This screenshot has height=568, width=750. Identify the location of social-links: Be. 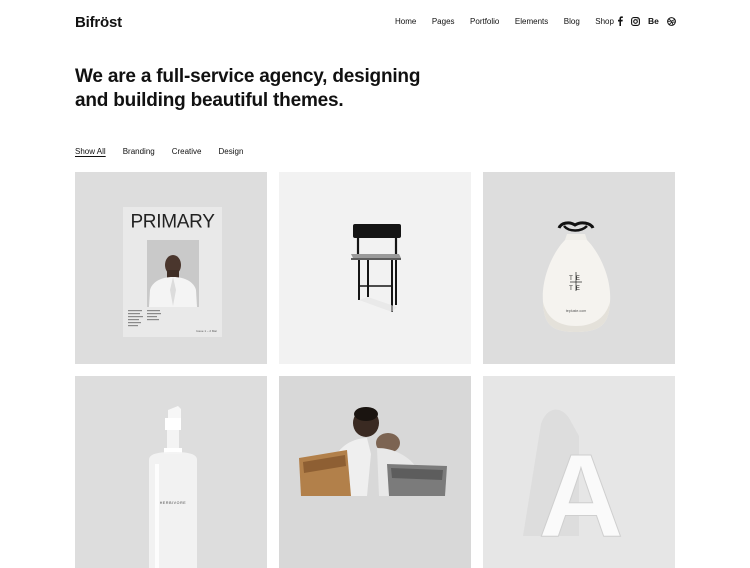
(646, 21).